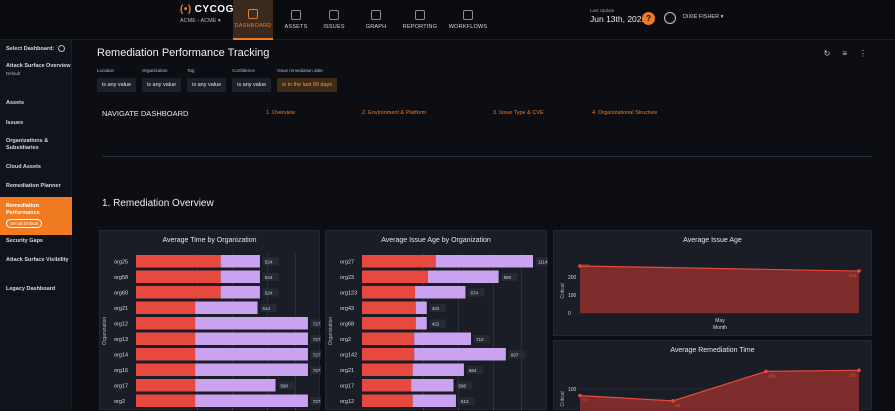 This screenshot has height=411, width=895. Describe the element at coordinates (863, 53) in the screenshot. I see `more-menu-icon: ⋮` at that location.